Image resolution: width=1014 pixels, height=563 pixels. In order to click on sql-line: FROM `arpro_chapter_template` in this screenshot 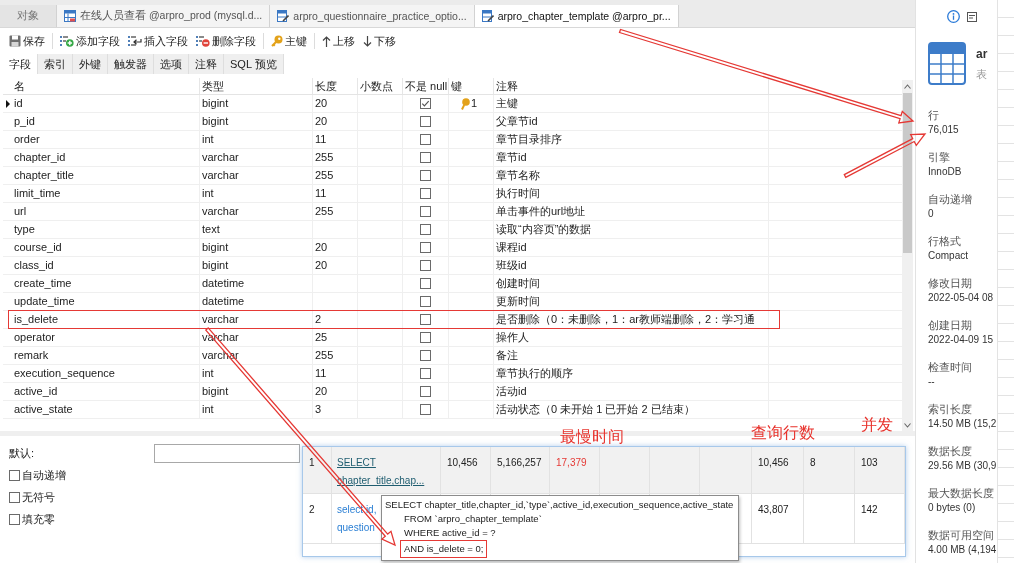, I will do `click(472, 519)`.